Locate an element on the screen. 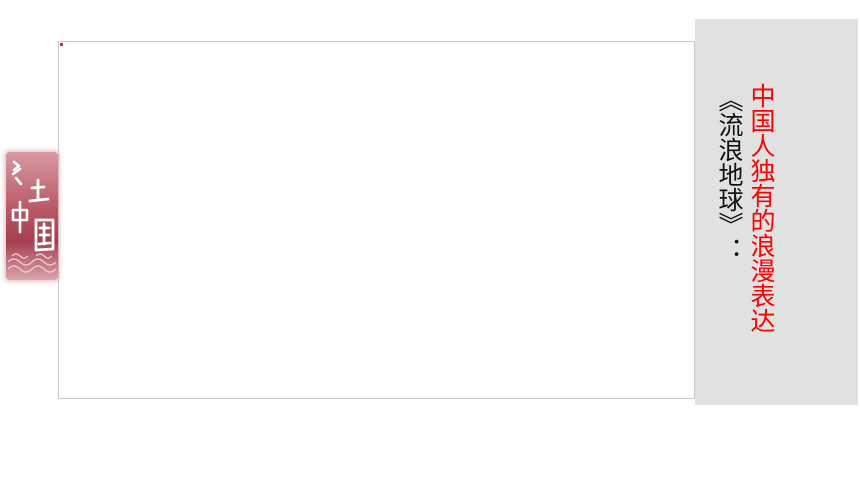 This screenshot has width=860, height=484. xiangtu-zhongguo-seal-logo is located at coordinates (32, 216).